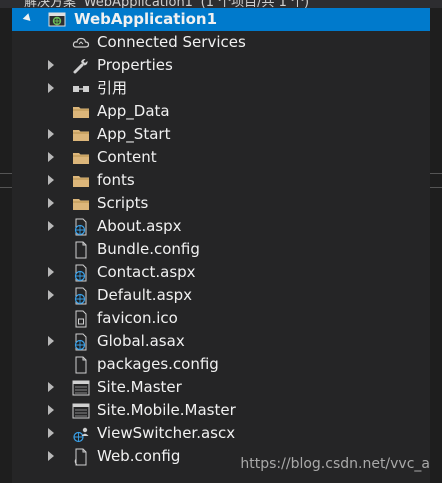 This screenshot has height=483, width=442. Describe the element at coordinates (335, 464) in the screenshot. I see `watermark-text: https://blog.csdn.net/vvc_a` at that location.